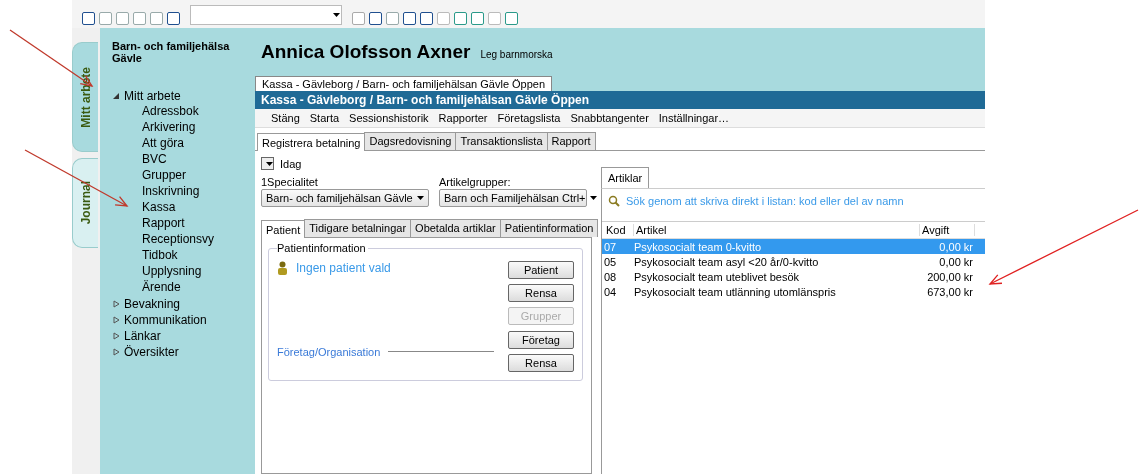  What do you see at coordinates (324, 118) in the screenshot?
I see `menu-item: Starta` at bounding box center [324, 118].